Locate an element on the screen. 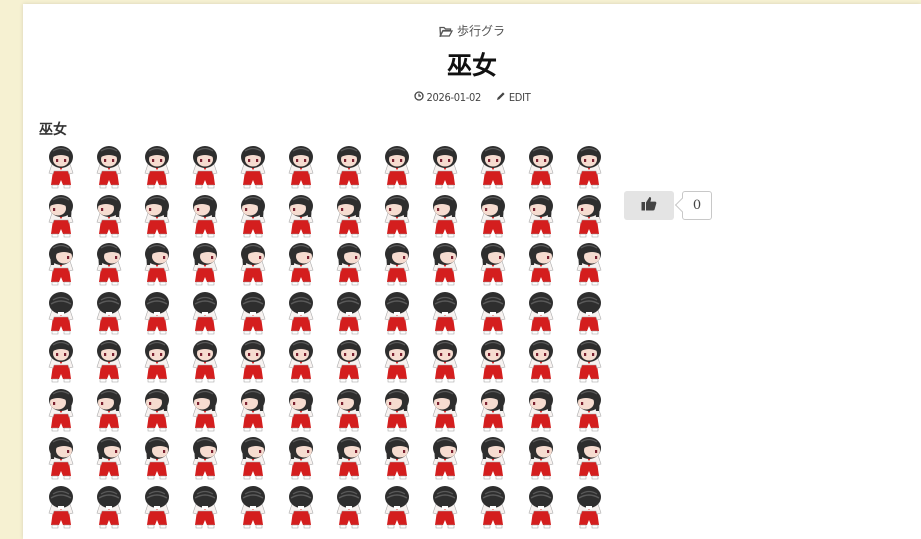 The height and width of the screenshot is (539, 921). thumbs-up-icon is located at coordinates (649, 205).